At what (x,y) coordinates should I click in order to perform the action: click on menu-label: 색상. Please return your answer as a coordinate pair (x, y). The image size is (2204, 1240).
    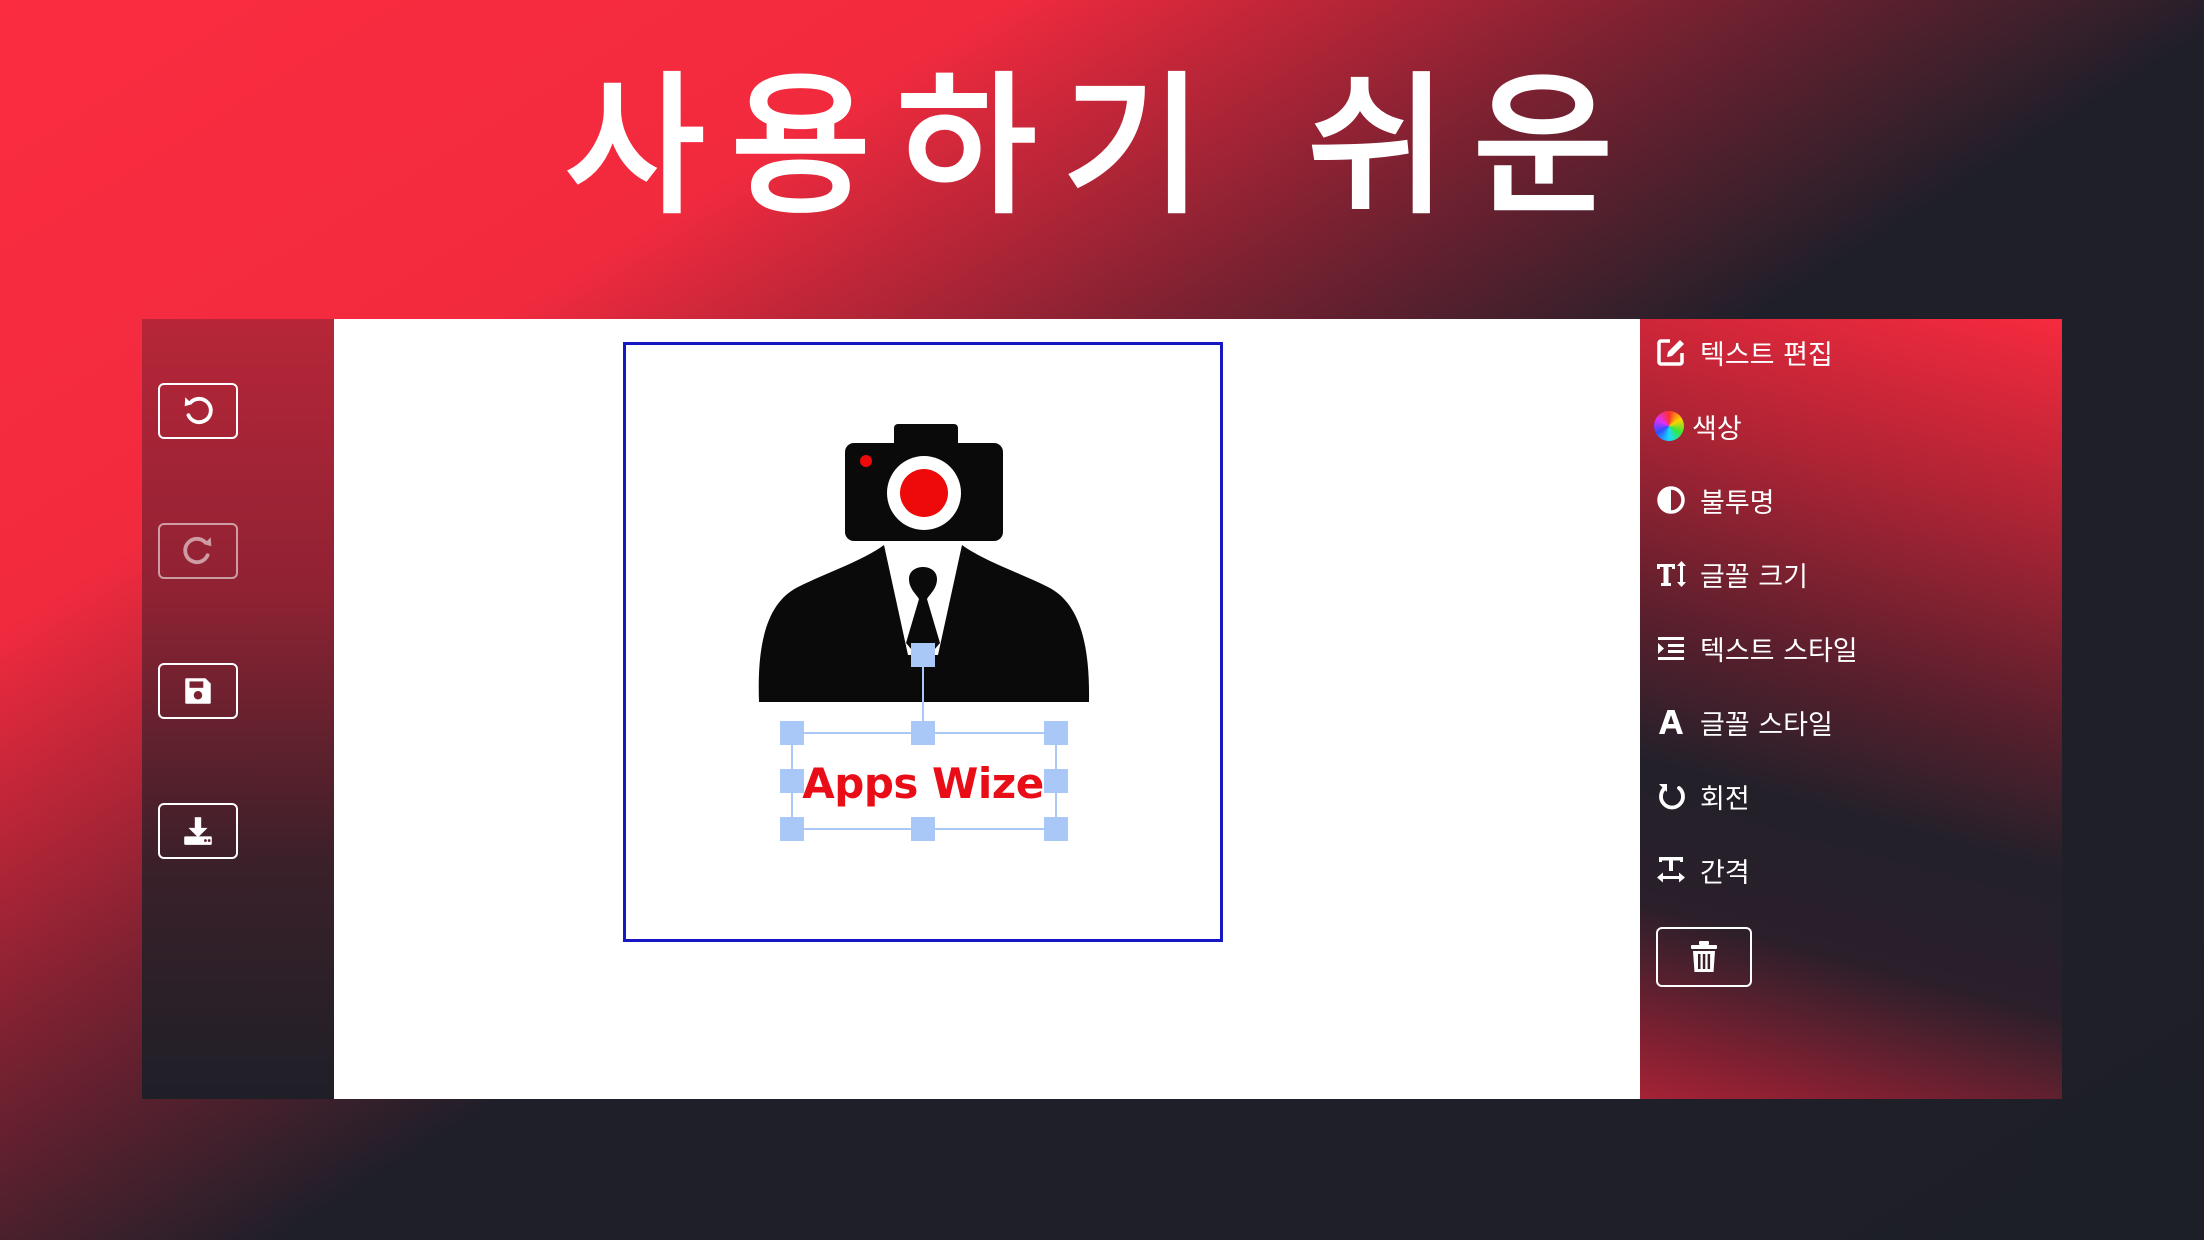
    Looking at the image, I should click on (1717, 429).